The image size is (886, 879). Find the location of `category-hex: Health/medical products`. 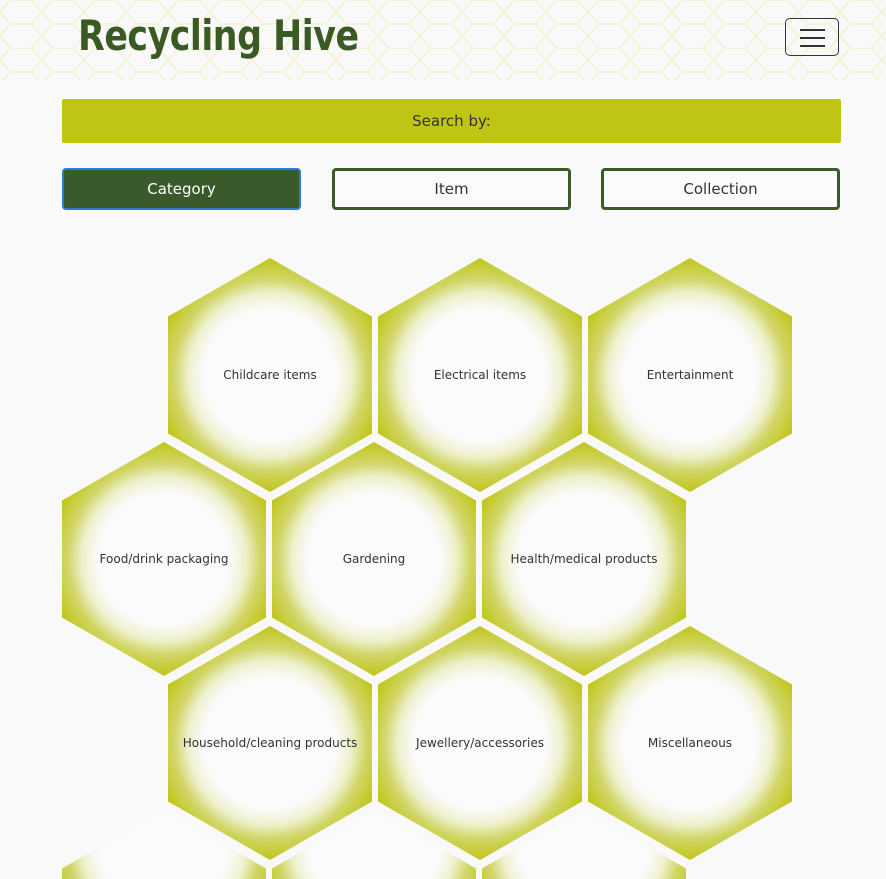

category-hex: Health/medical products is located at coordinates (584, 559).